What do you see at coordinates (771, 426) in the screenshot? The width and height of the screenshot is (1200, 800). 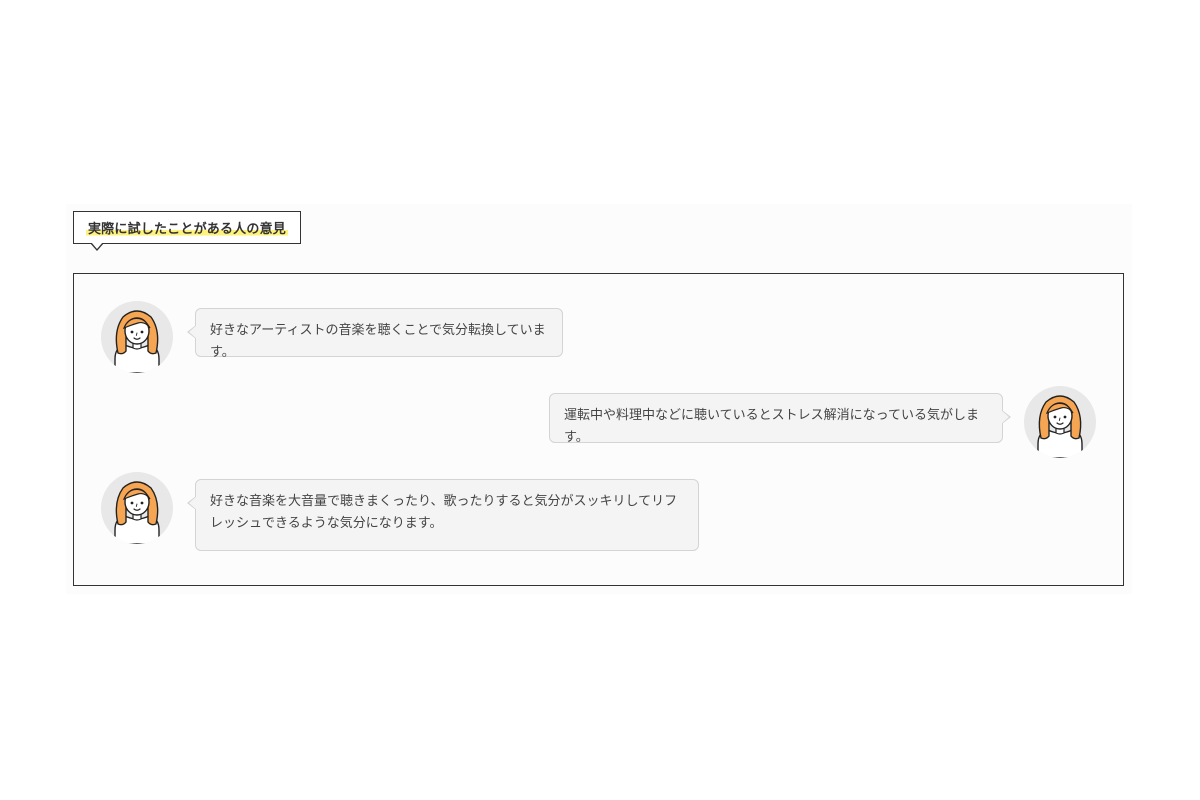 I see `chat-message-text: 運転中や料理中などに聴いているとストレス解消になっている気がします。` at bounding box center [771, 426].